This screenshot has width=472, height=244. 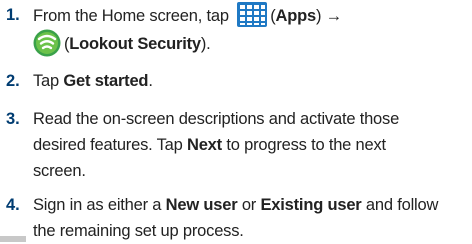 I want to click on step-number: 4., so click(x=13, y=205).